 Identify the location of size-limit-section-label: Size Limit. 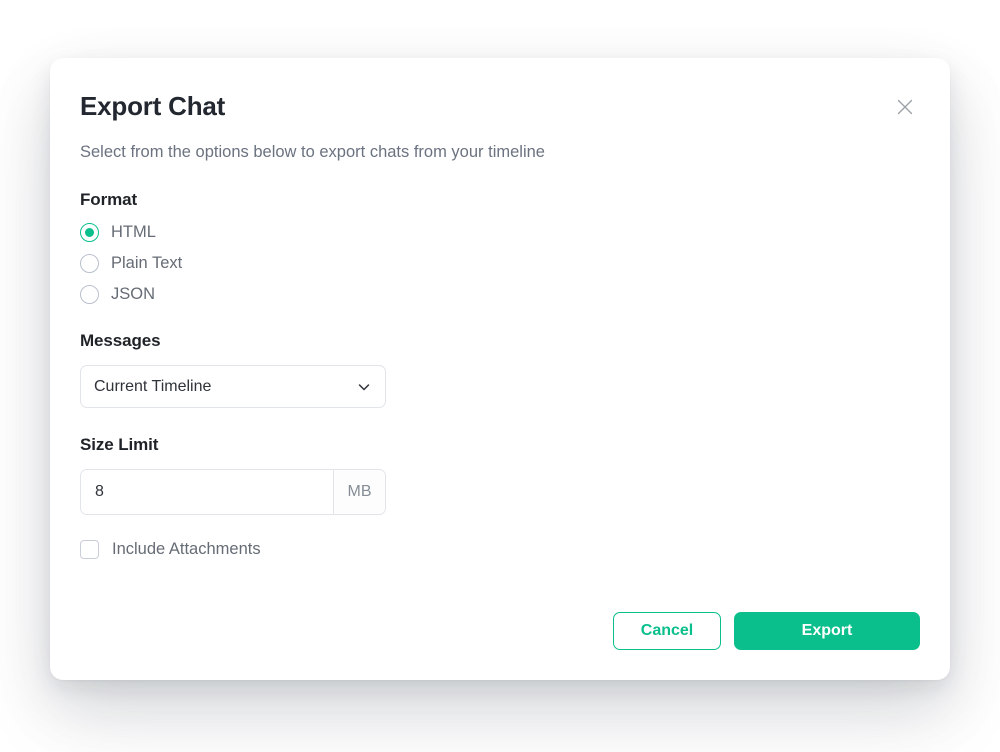
(119, 445).